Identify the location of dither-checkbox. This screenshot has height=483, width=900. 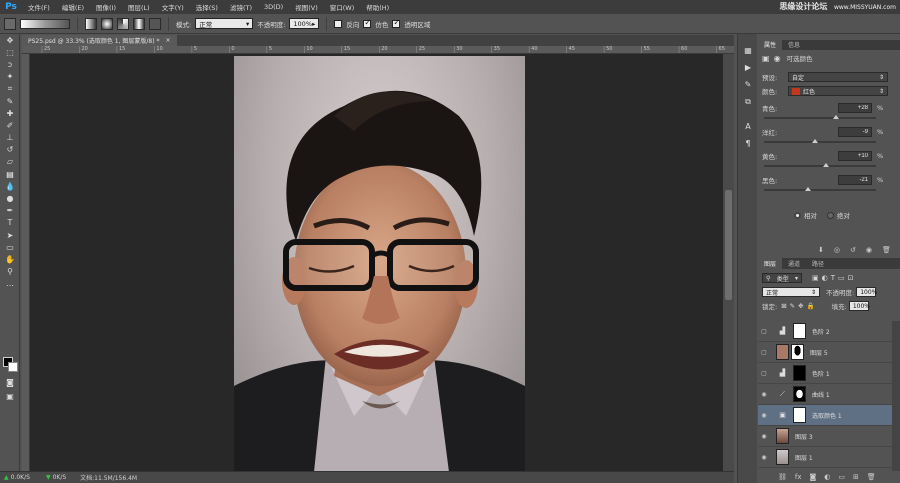
(367, 23).